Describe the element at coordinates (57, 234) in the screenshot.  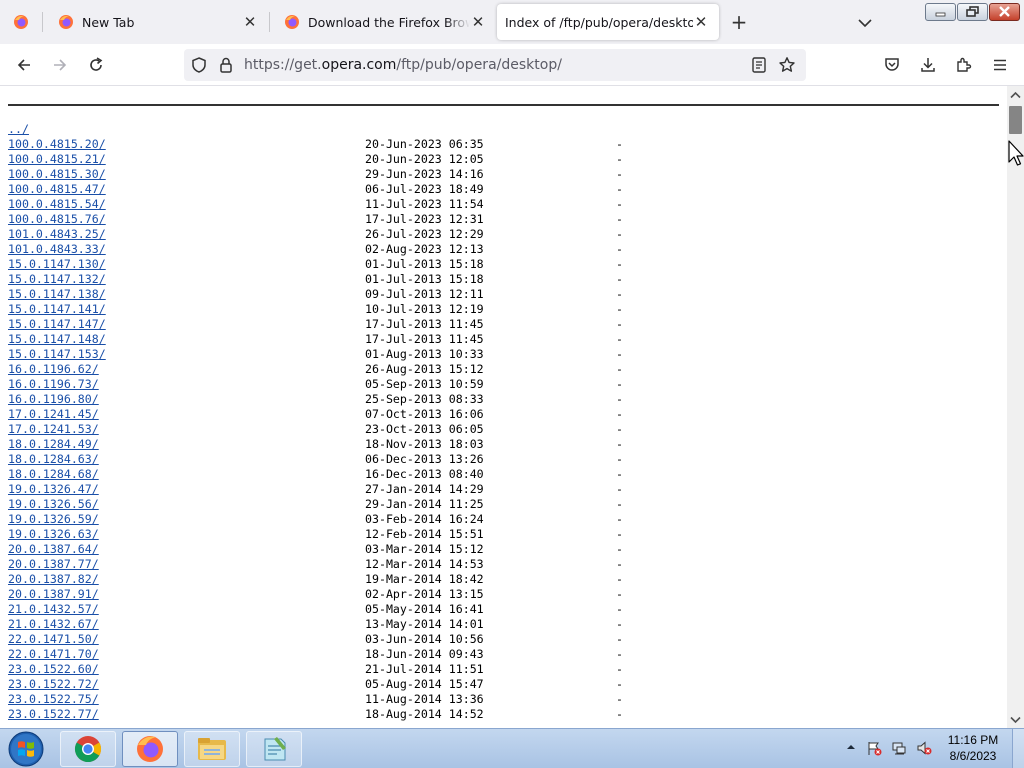
I see `directory-link: 101.0.4843.25/` at that location.